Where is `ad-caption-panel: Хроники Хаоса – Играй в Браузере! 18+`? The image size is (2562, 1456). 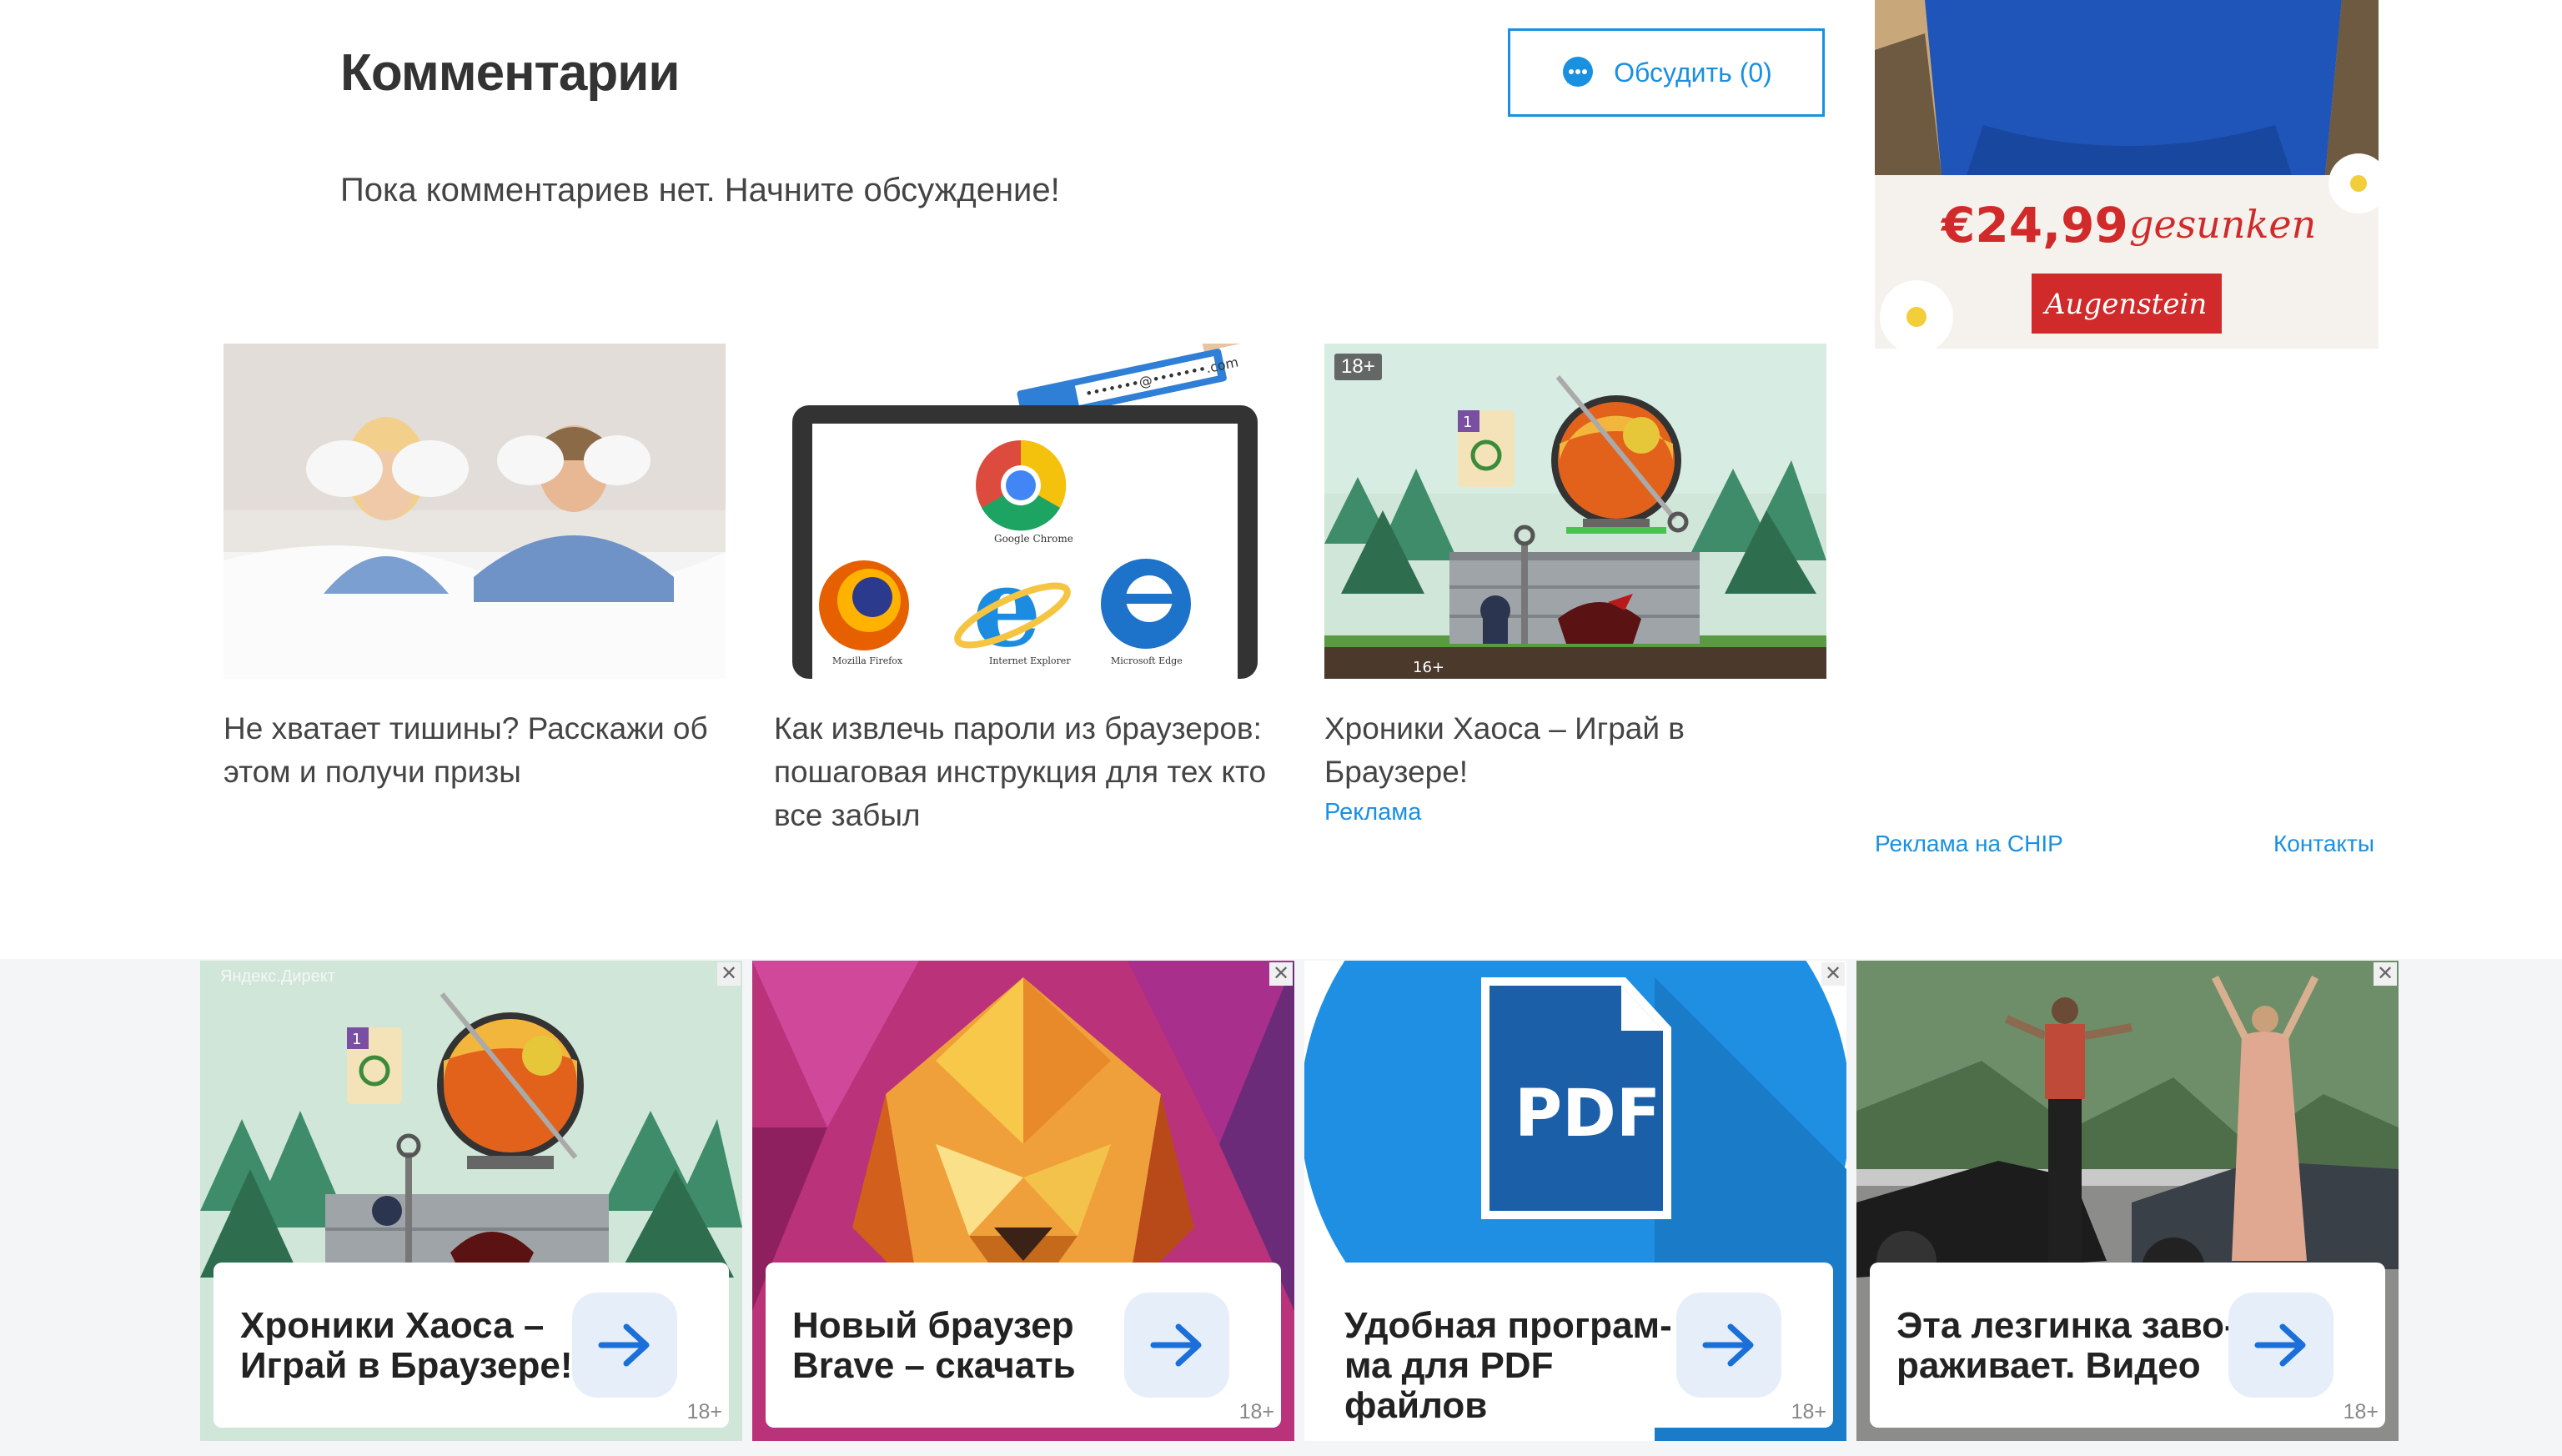 ad-caption-panel: Хроники Хаоса – Играй в Браузере! 18+ is located at coordinates (471, 1345).